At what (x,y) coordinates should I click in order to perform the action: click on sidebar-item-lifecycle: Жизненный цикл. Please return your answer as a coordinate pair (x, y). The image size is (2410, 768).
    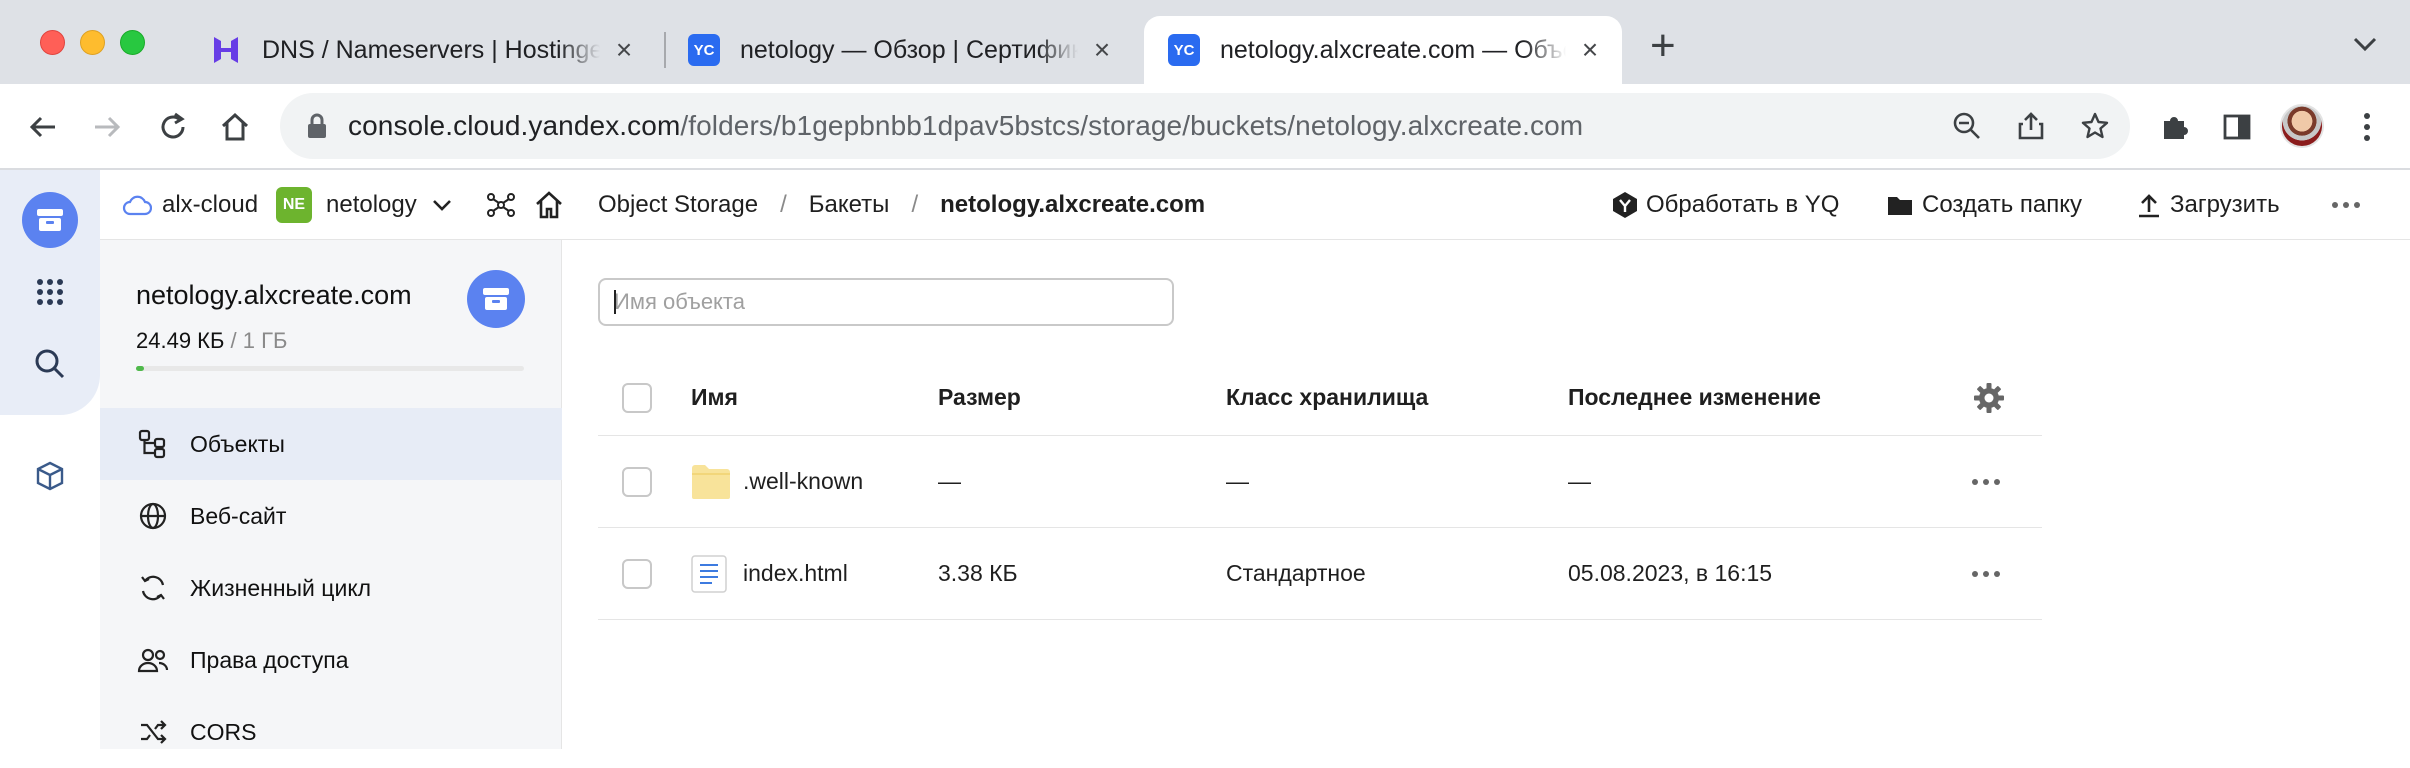
    Looking at the image, I should click on (331, 588).